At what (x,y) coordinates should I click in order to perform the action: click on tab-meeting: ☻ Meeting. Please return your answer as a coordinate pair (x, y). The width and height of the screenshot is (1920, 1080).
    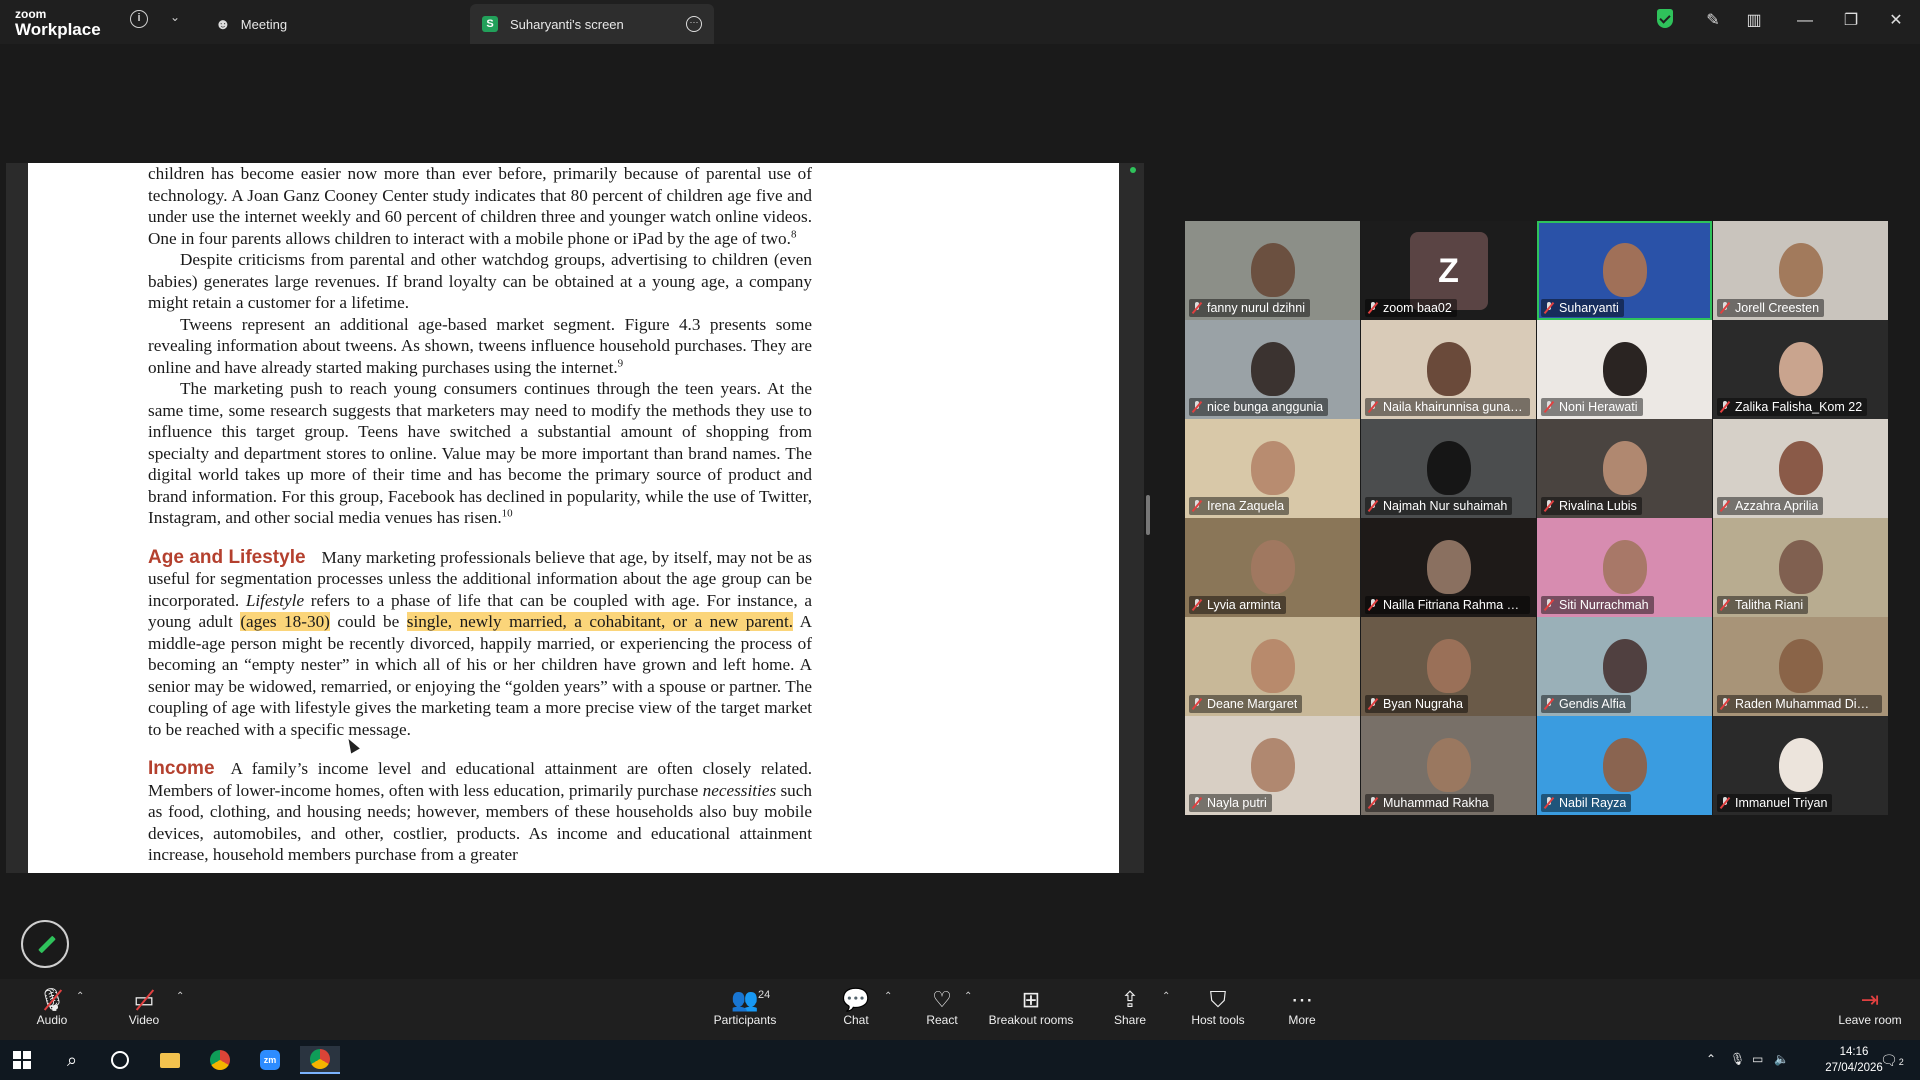
    Looking at the image, I should click on (340, 24).